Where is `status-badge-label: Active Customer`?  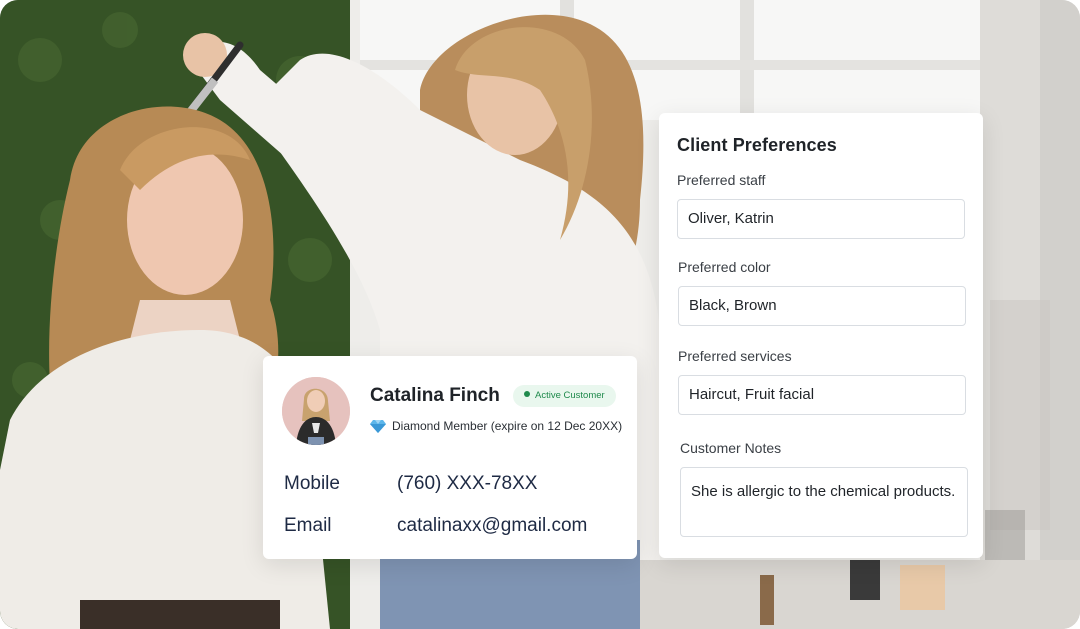
status-badge-label: Active Customer is located at coordinates (570, 395).